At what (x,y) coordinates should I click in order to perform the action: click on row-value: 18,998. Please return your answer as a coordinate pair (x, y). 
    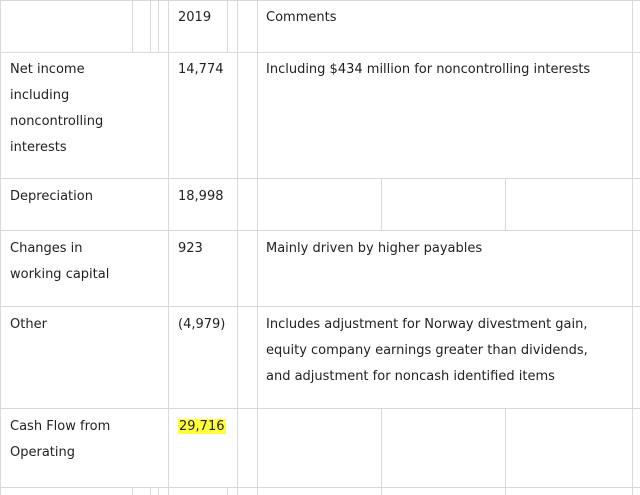
    Looking at the image, I should click on (201, 196).